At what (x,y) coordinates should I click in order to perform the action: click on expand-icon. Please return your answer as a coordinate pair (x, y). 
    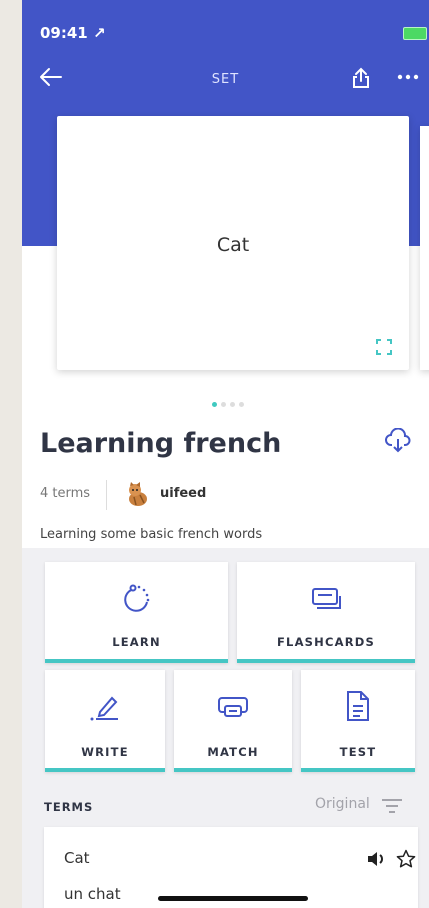
    Looking at the image, I should click on (384, 347).